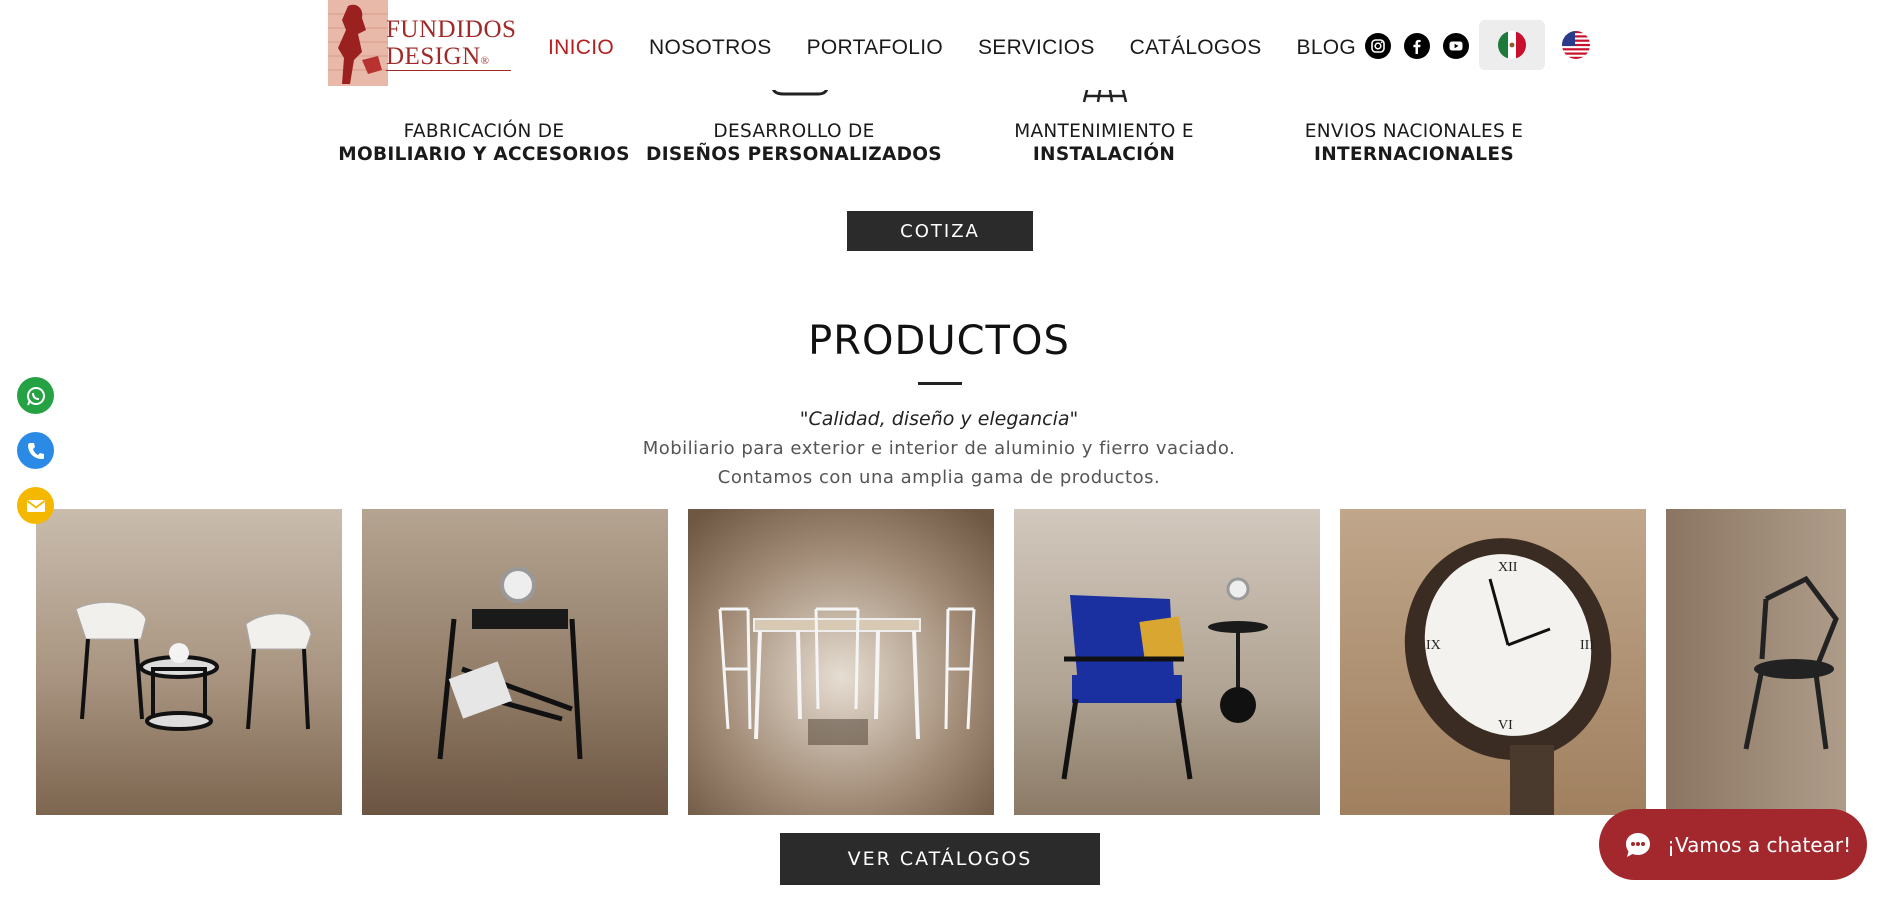  Describe the element at coordinates (15, 661) in the screenshot. I see `gallery-prev-arrow-icon` at that location.